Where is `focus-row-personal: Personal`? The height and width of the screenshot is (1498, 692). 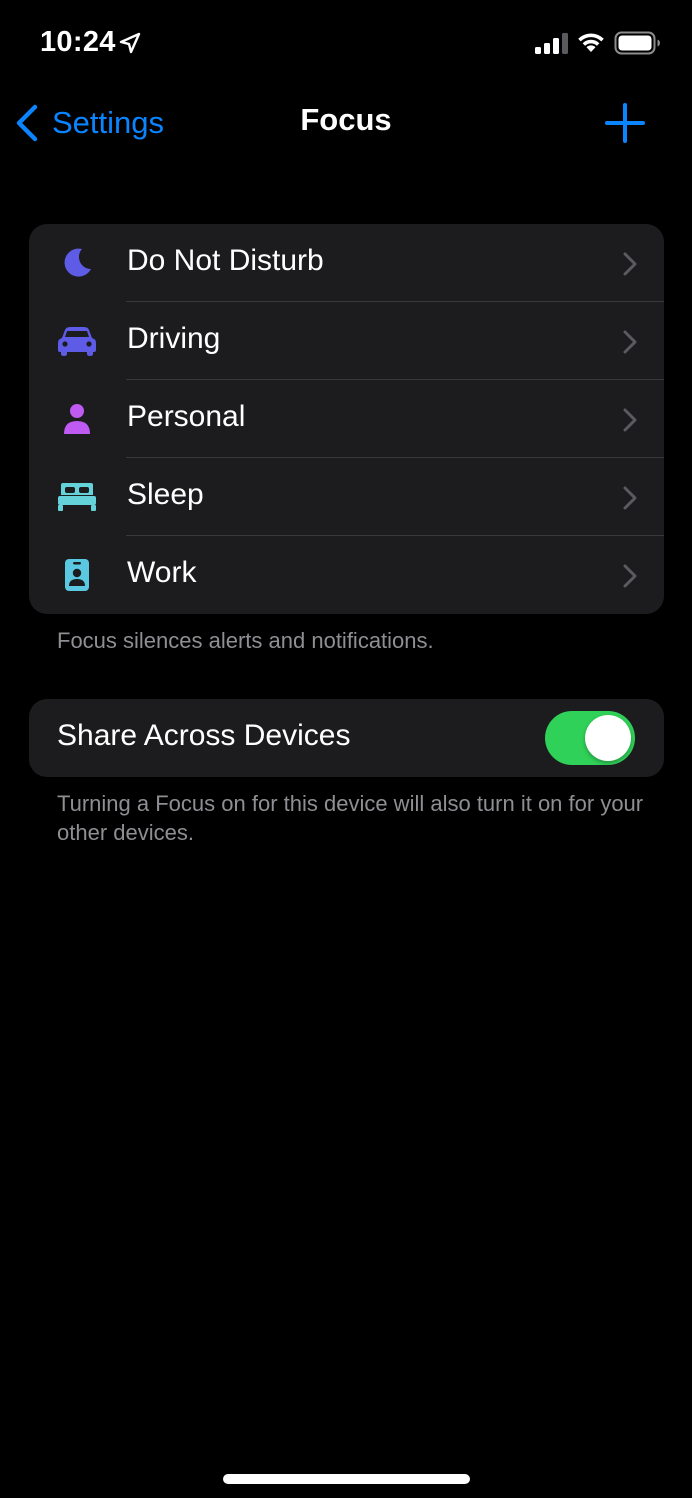
focus-row-personal: Personal is located at coordinates (346, 419).